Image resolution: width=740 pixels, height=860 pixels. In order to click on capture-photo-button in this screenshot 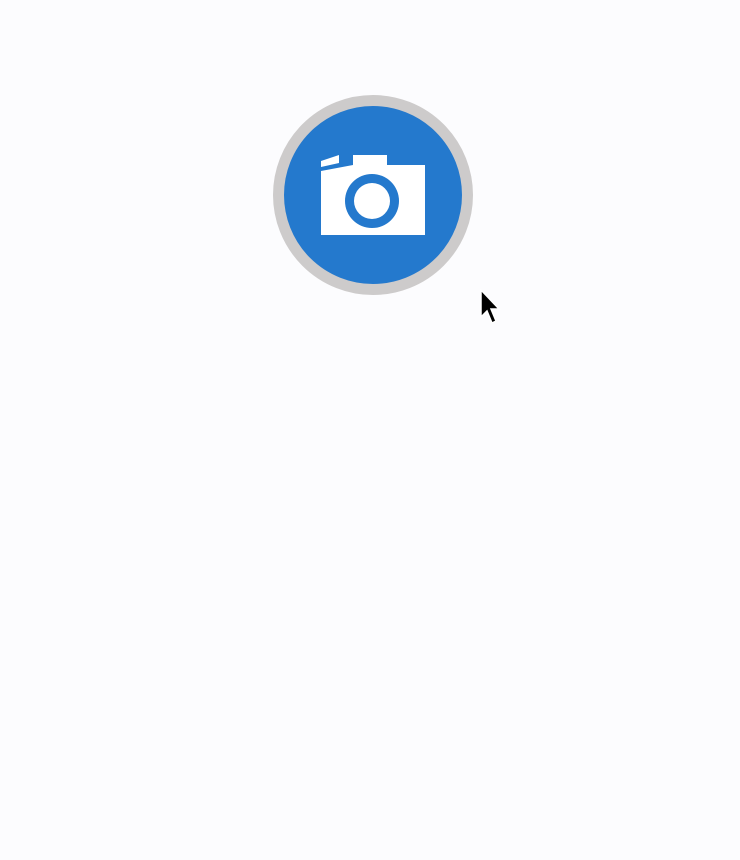, I will do `click(373, 195)`.